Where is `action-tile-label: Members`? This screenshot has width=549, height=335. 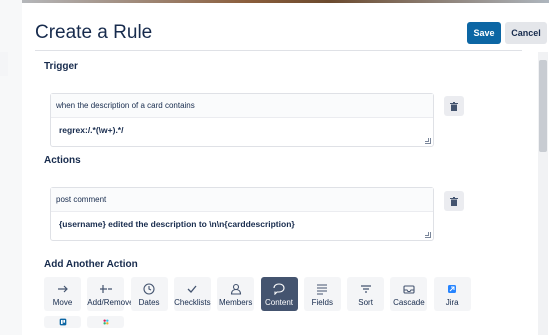 action-tile-label: Members is located at coordinates (236, 302).